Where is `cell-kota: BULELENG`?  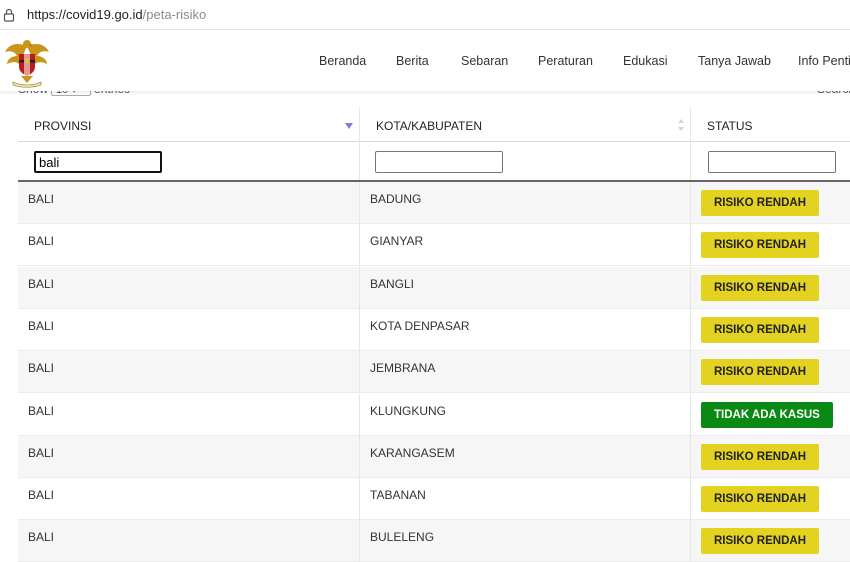
cell-kota: BULELENG is located at coordinates (525, 541).